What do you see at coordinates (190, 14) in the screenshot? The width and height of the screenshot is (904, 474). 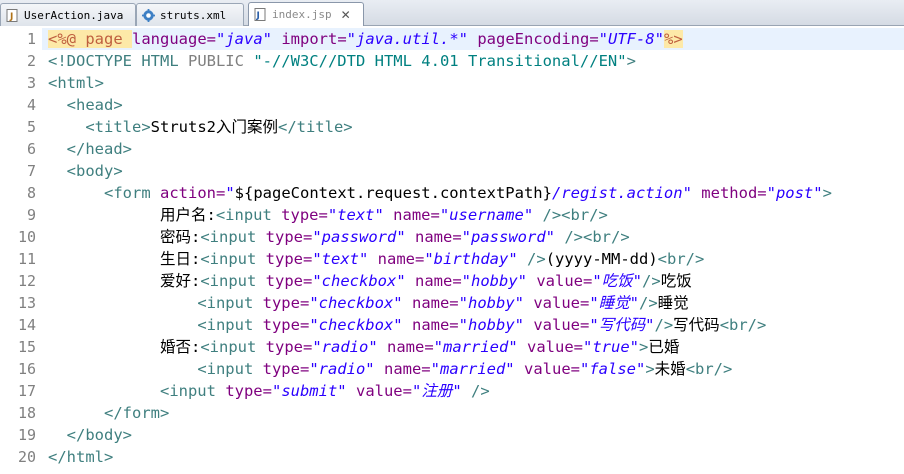 I see `tab-struts-xml: struts.xml` at bounding box center [190, 14].